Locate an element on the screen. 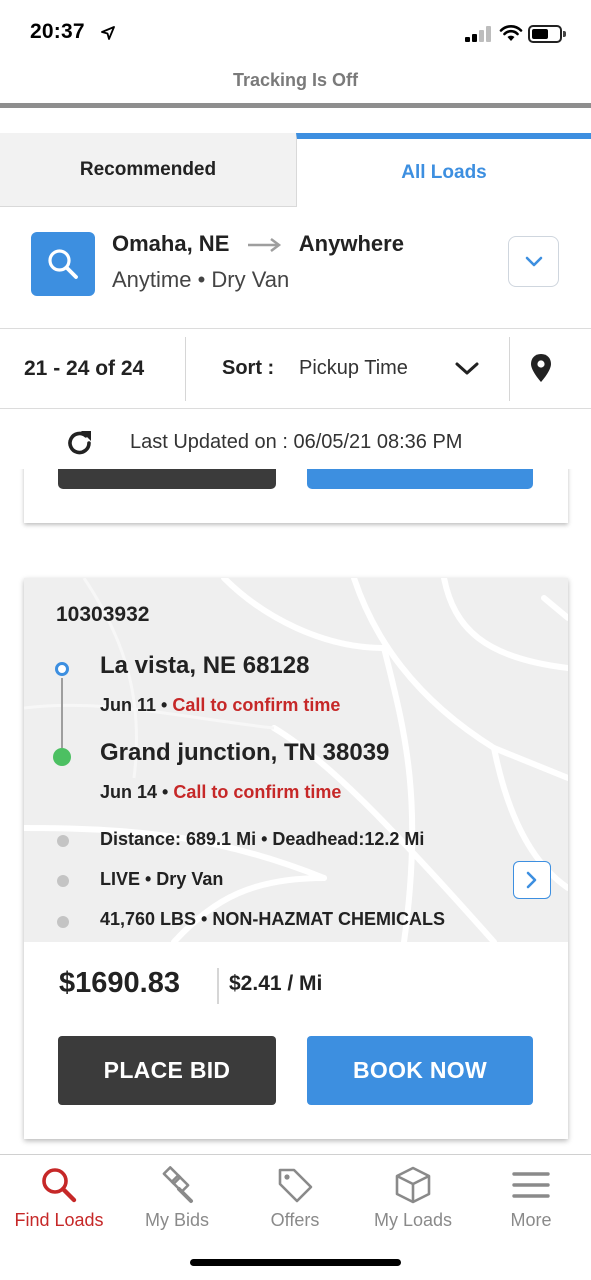 The height and width of the screenshot is (1280, 591). chevron-right-icon is located at coordinates (531, 880).